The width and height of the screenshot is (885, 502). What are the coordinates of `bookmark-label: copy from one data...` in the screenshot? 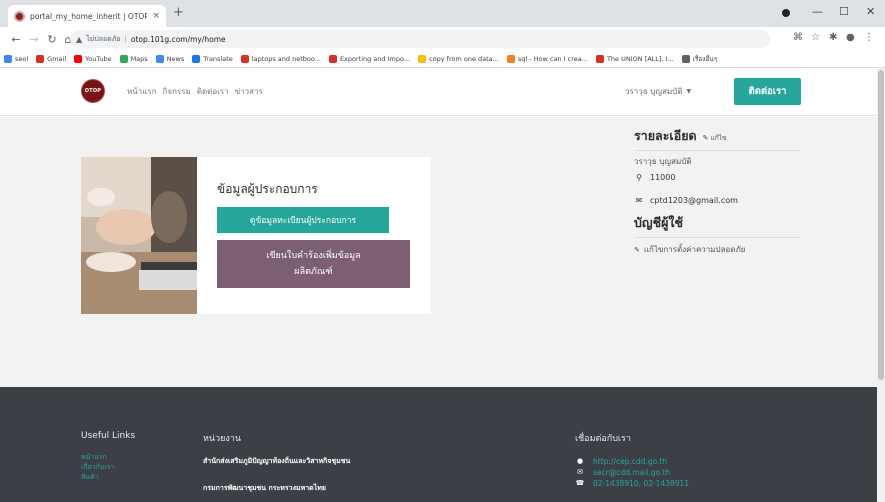 It's located at (464, 59).